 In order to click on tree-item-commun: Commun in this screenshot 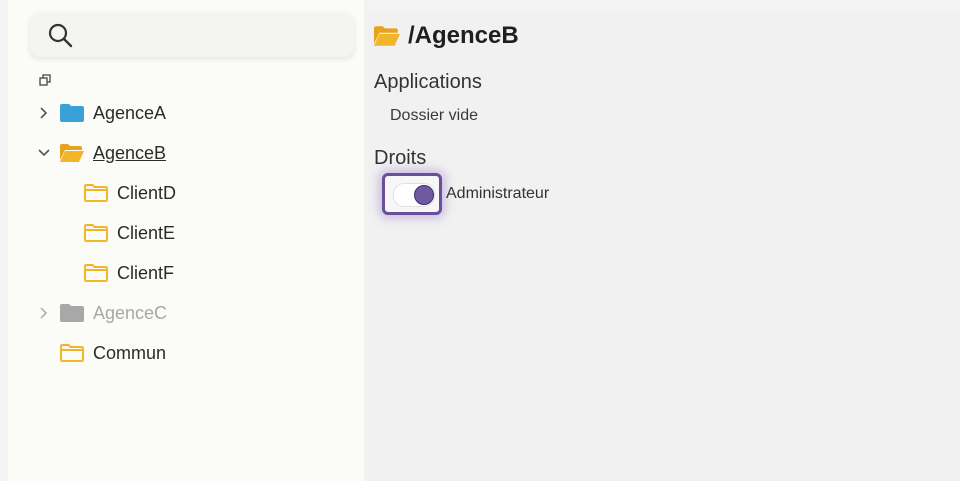, I will do `click(113, 353)`.